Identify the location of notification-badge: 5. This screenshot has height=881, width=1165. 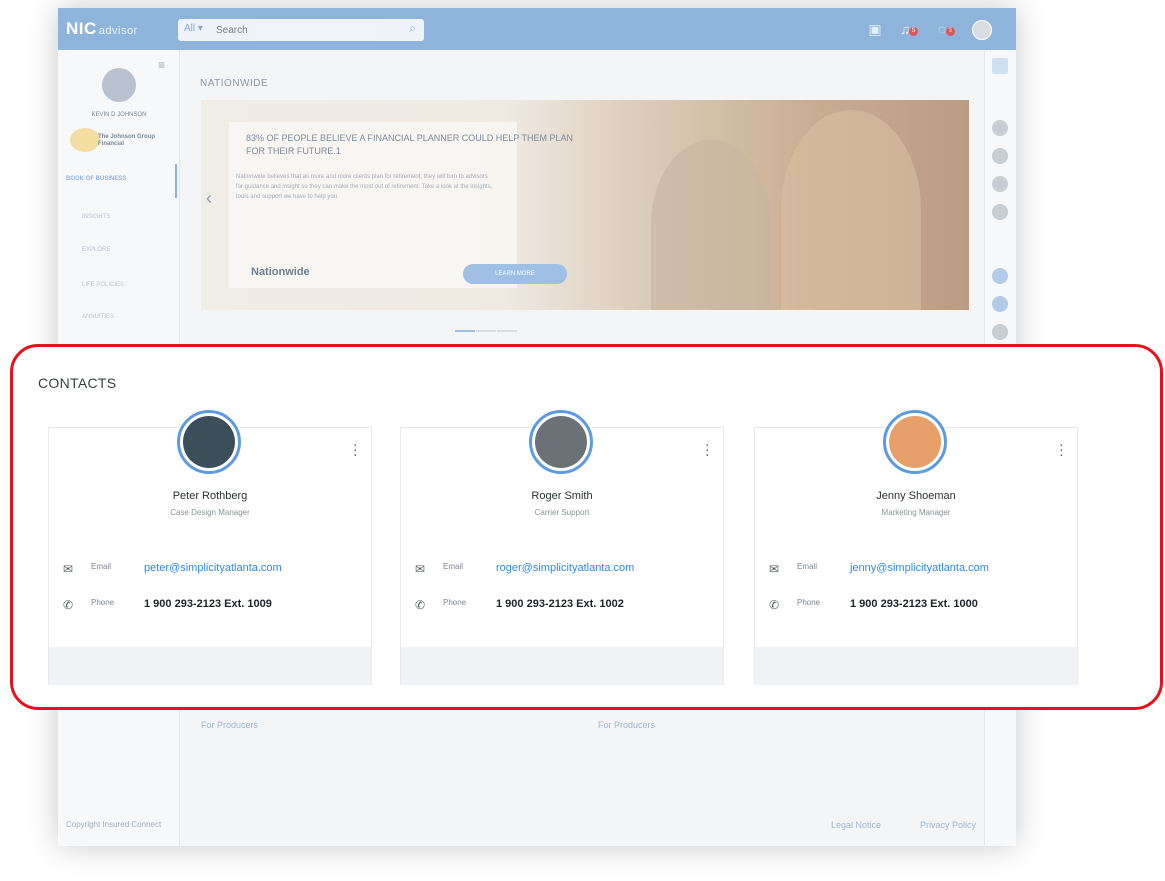
(913, 31).